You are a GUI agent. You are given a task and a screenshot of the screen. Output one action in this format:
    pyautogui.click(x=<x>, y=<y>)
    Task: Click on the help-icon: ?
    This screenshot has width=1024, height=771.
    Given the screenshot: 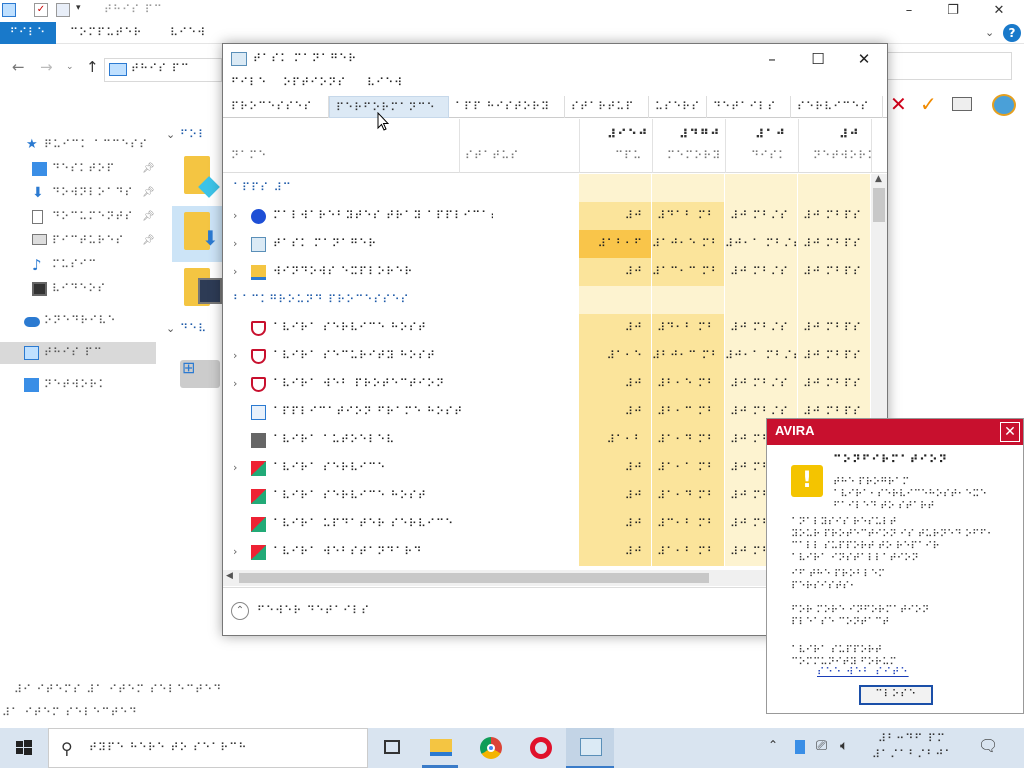 What is the action you would take?
    pyautogui.click(x=1012, y=33)
    